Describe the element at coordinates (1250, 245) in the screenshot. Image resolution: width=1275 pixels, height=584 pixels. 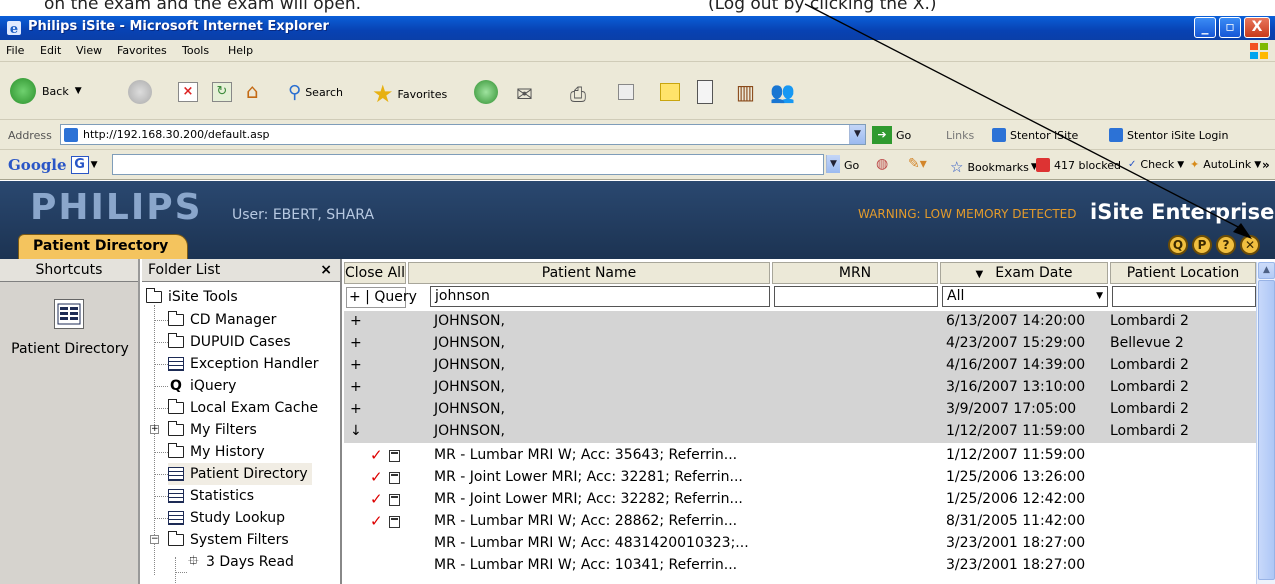
I see `logout-icon: ✕` at that location.